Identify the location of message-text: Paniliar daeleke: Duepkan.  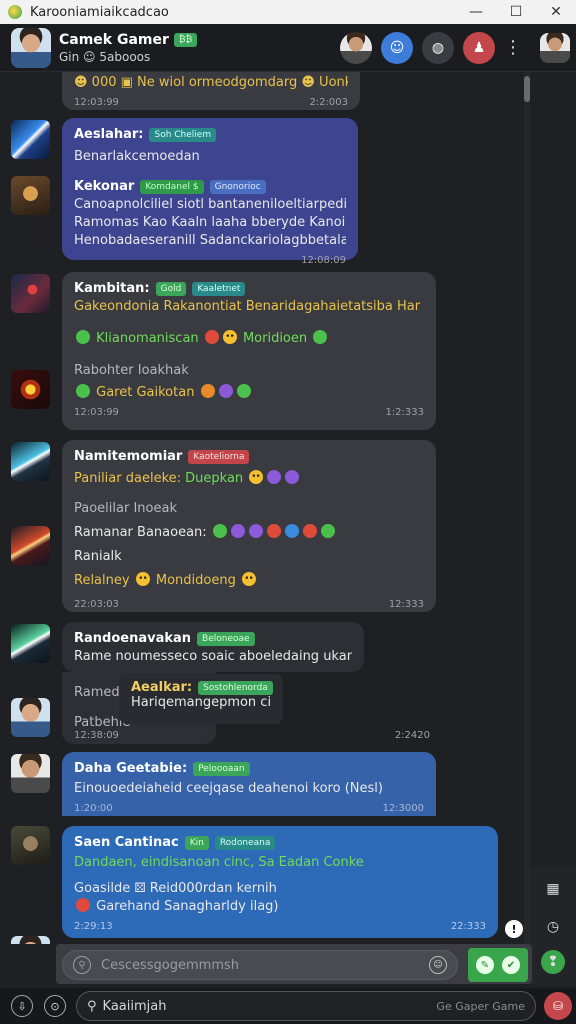
(249, 479).